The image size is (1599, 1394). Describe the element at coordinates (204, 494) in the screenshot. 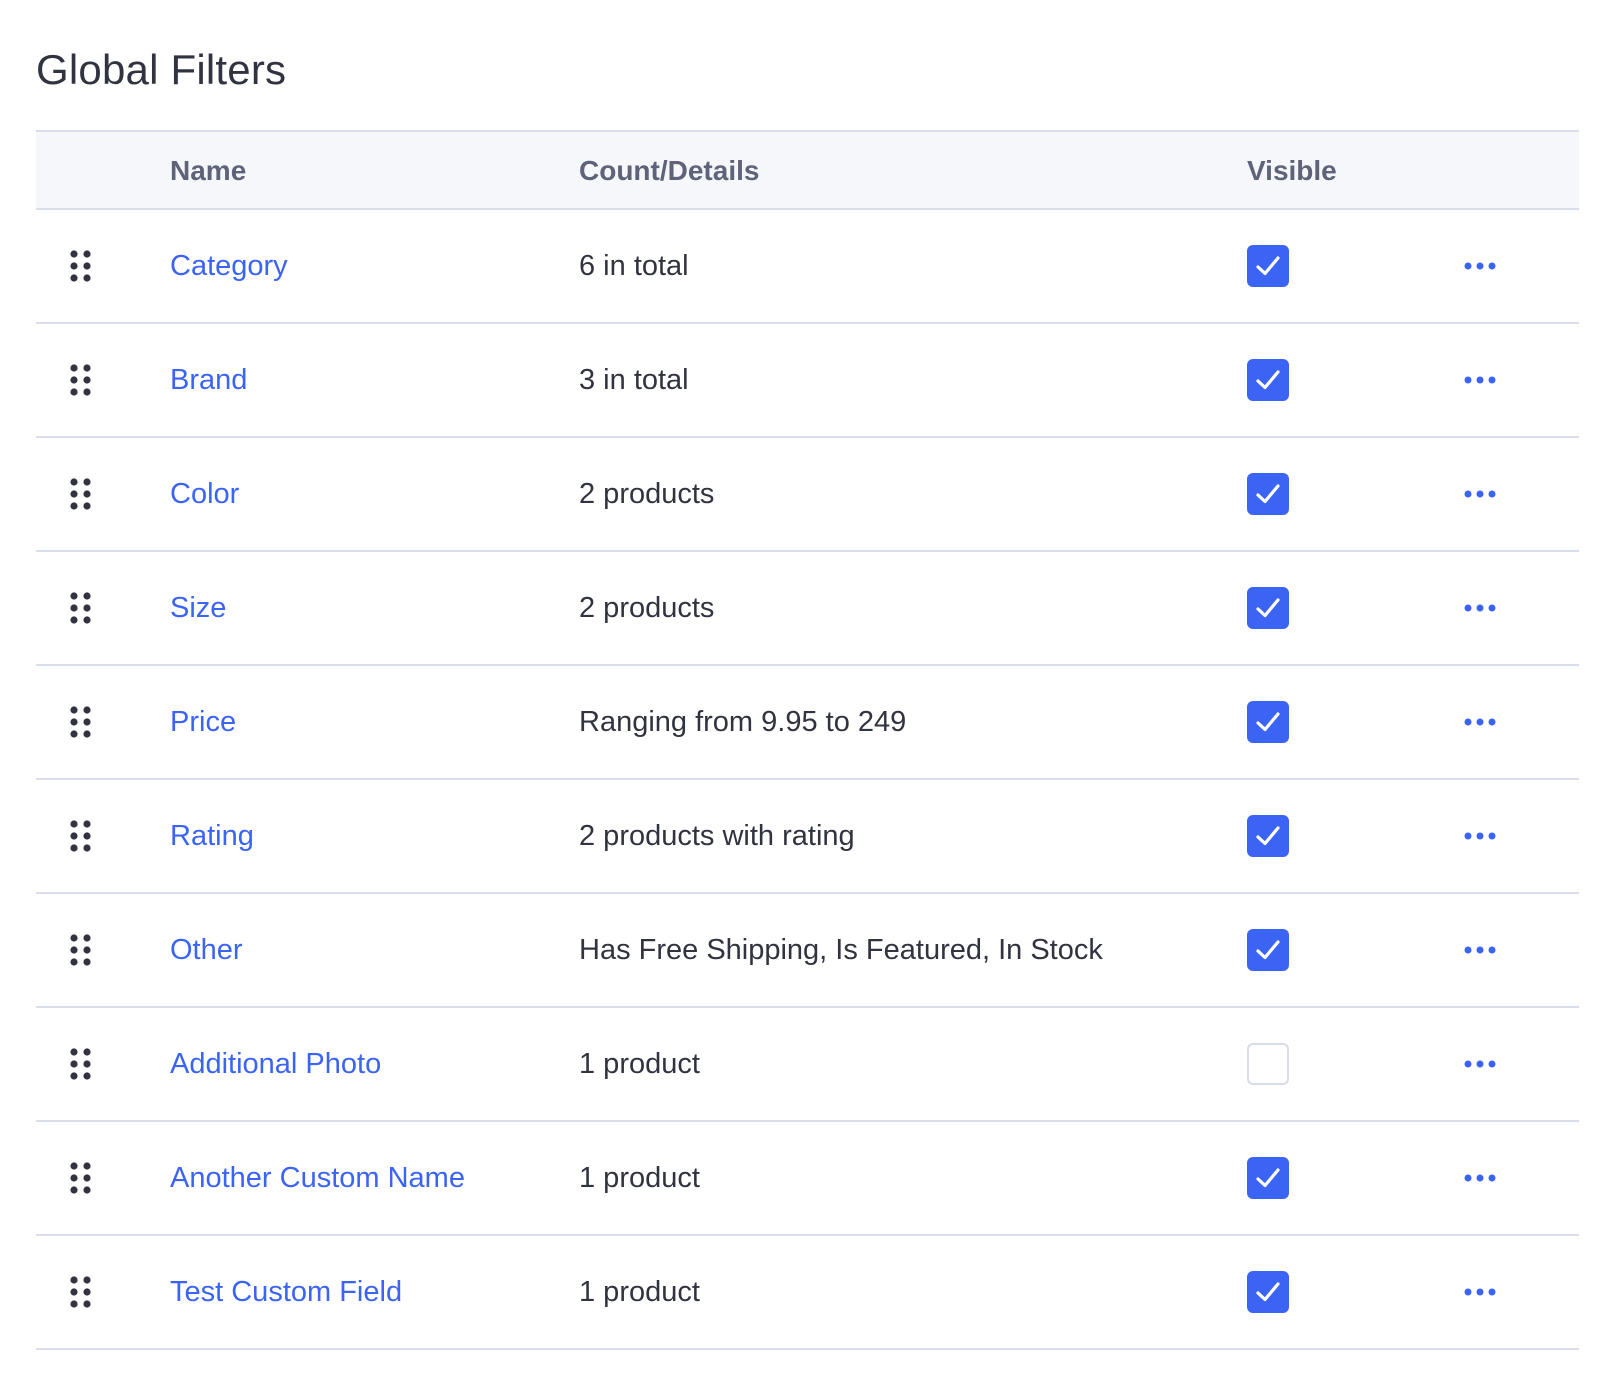

I see `filter-name-link: Color` at that location.